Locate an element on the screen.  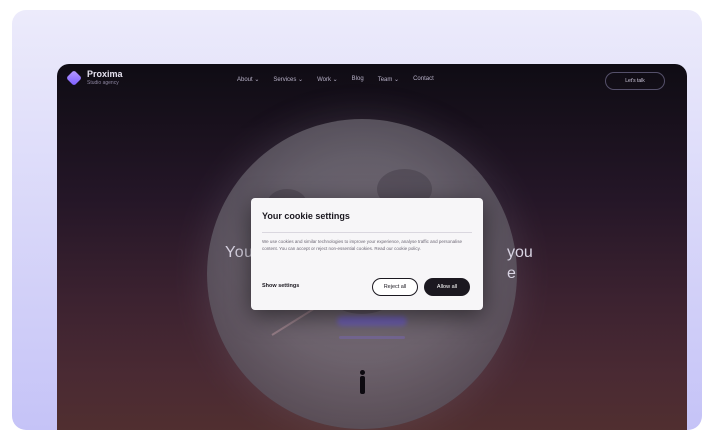
hero-cta-button is located at coordinates (372, 321).